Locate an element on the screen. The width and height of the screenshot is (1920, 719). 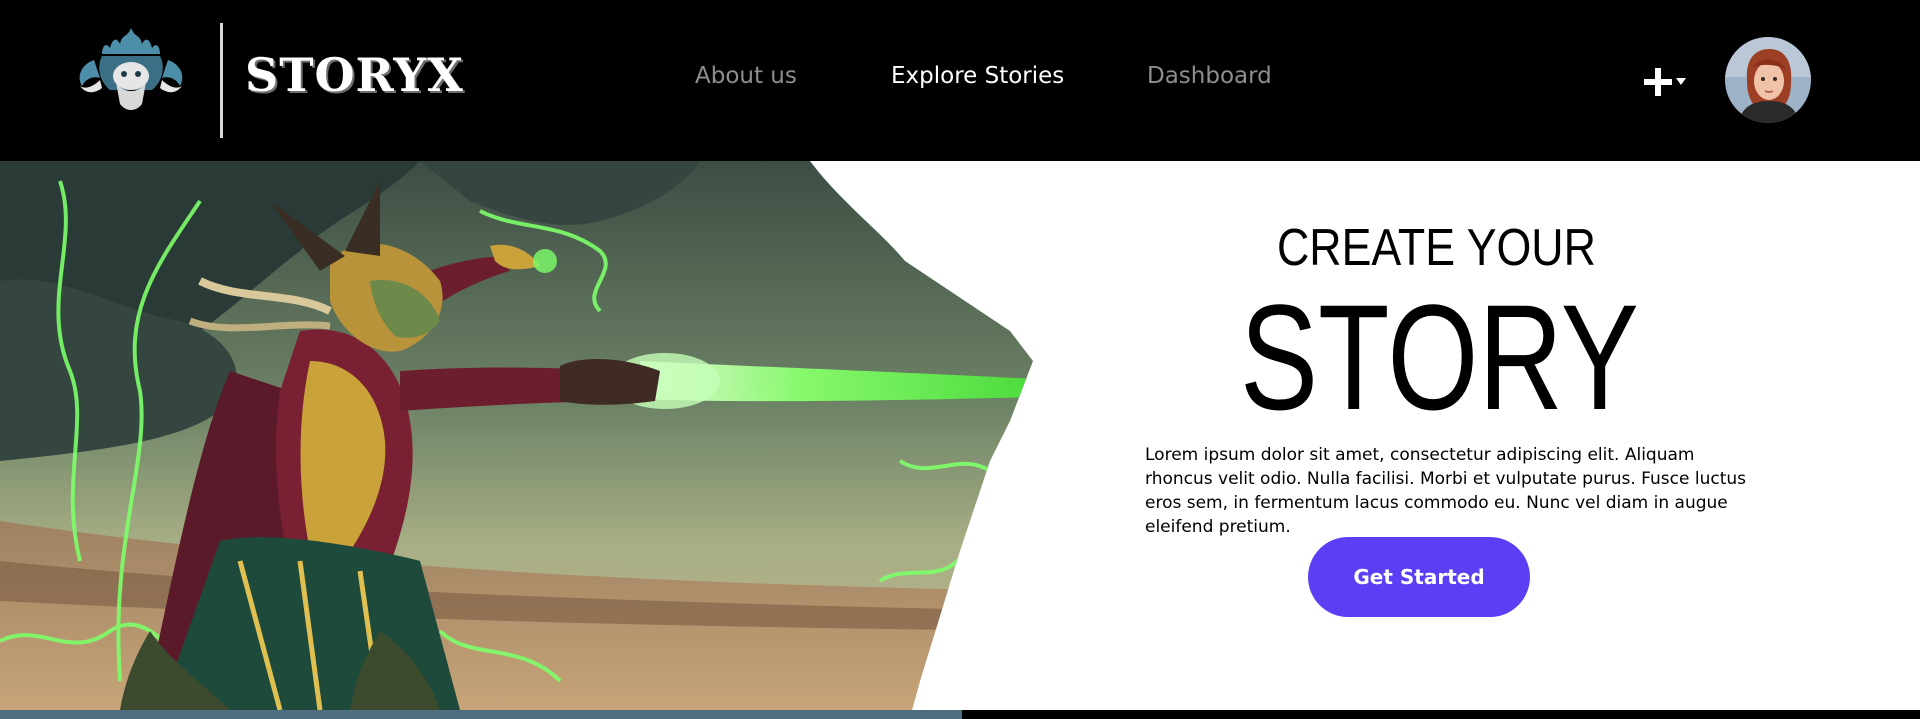
brand-wordmark: STORYX is located at coordinates (354, 75).